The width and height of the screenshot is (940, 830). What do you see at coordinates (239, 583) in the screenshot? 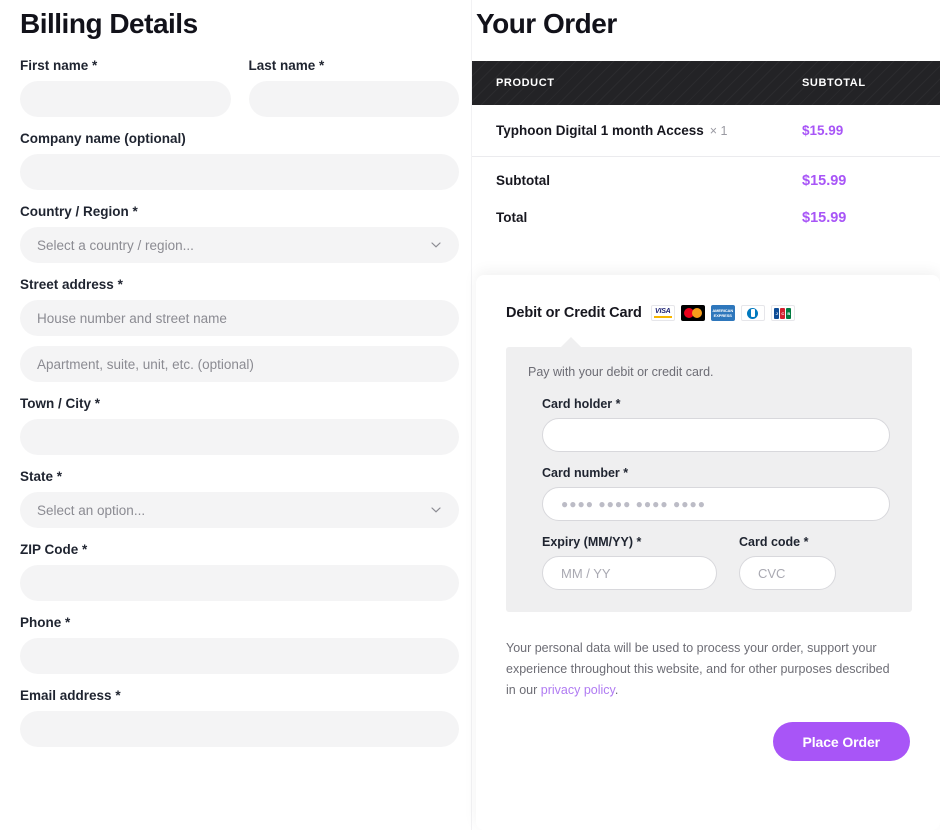
I see `zip-code-input` at bounding box center [239, 583].